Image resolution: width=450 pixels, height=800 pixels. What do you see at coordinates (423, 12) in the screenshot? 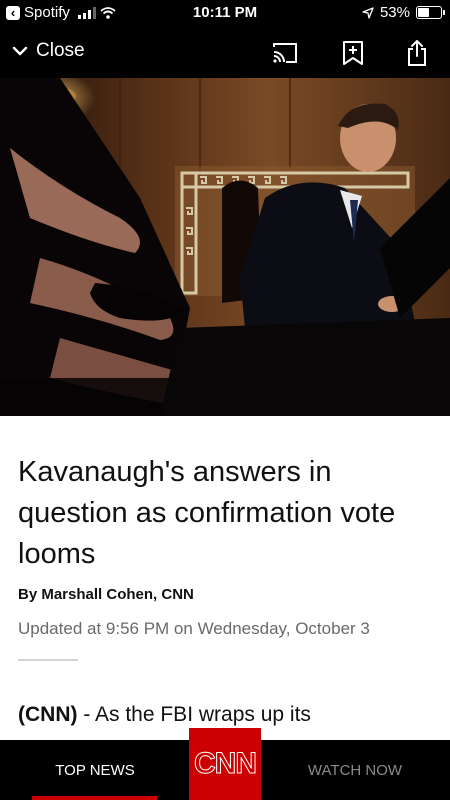
I see `battery-level` at bounding box center [423, 12].